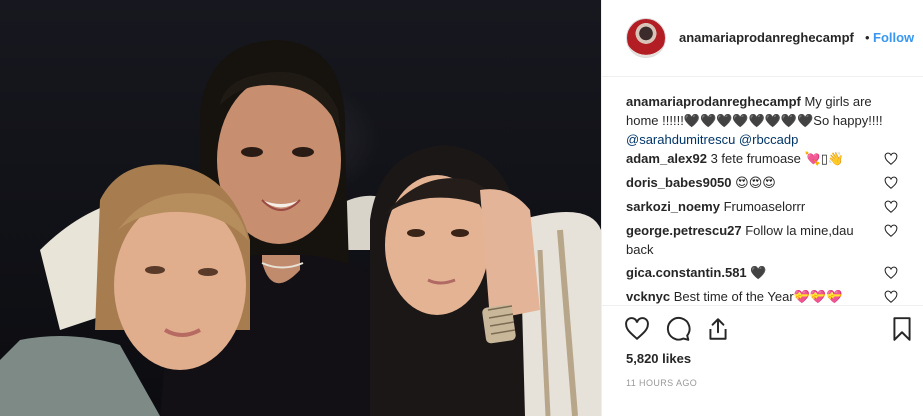  What do you see at coordinates (777, 158) in the screenshot?
I see `comment-text: 3 fete frumoase 💘▯👋` at bounding box center [777, 158].